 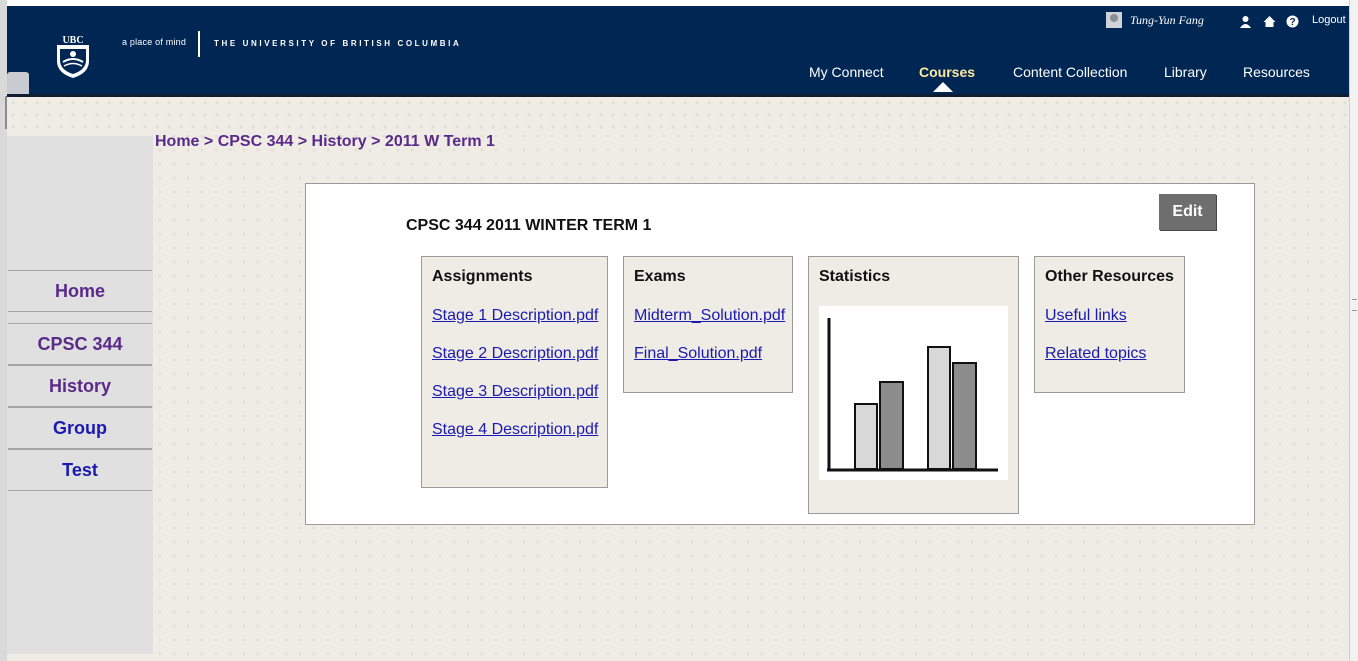 I want to click on assignment-link-stage-4: Stage 4 Description.pdf, so click(x=515, y=430).